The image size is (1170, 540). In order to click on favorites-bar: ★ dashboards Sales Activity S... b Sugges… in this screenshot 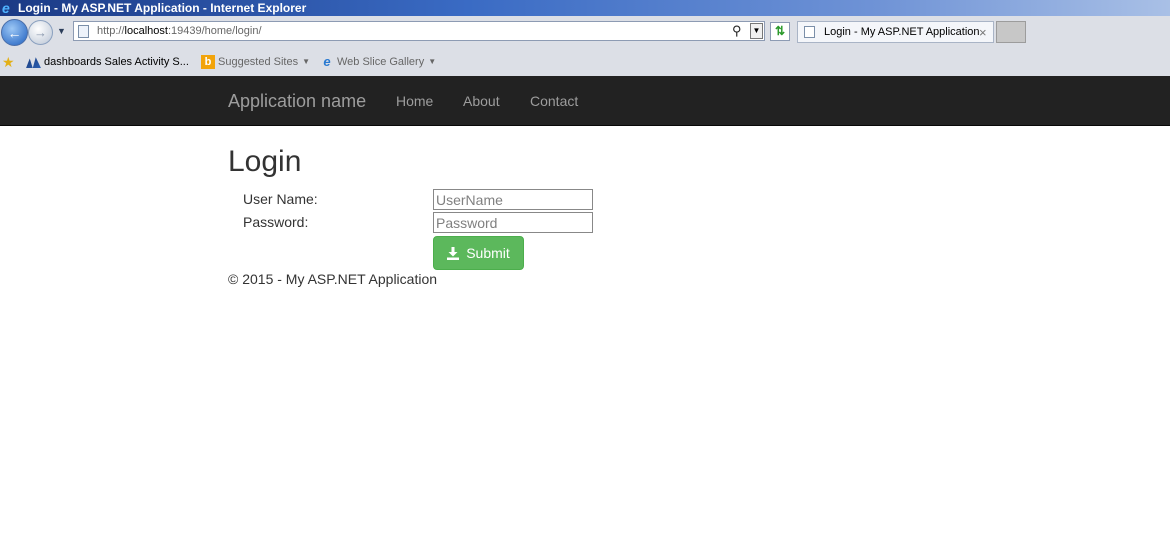, I will do `click(585, 62)`.